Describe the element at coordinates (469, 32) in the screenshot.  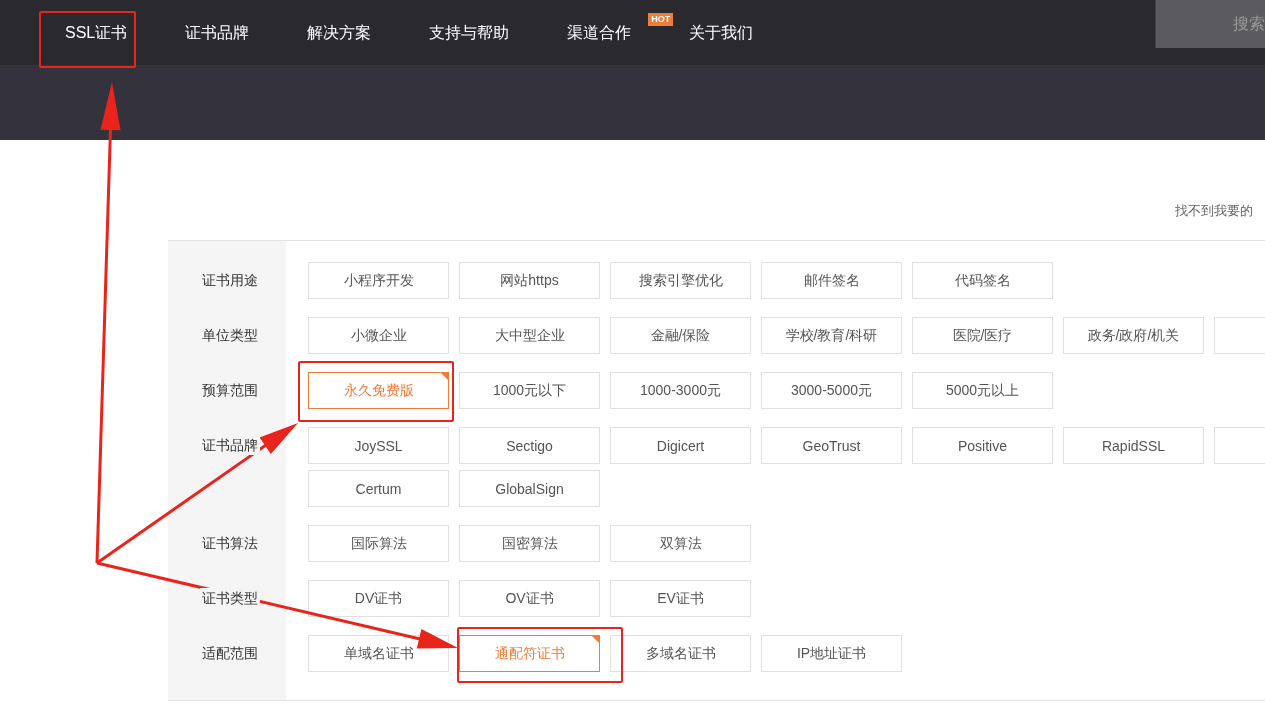
I see `nav-link: 支持与帮助` at that location.